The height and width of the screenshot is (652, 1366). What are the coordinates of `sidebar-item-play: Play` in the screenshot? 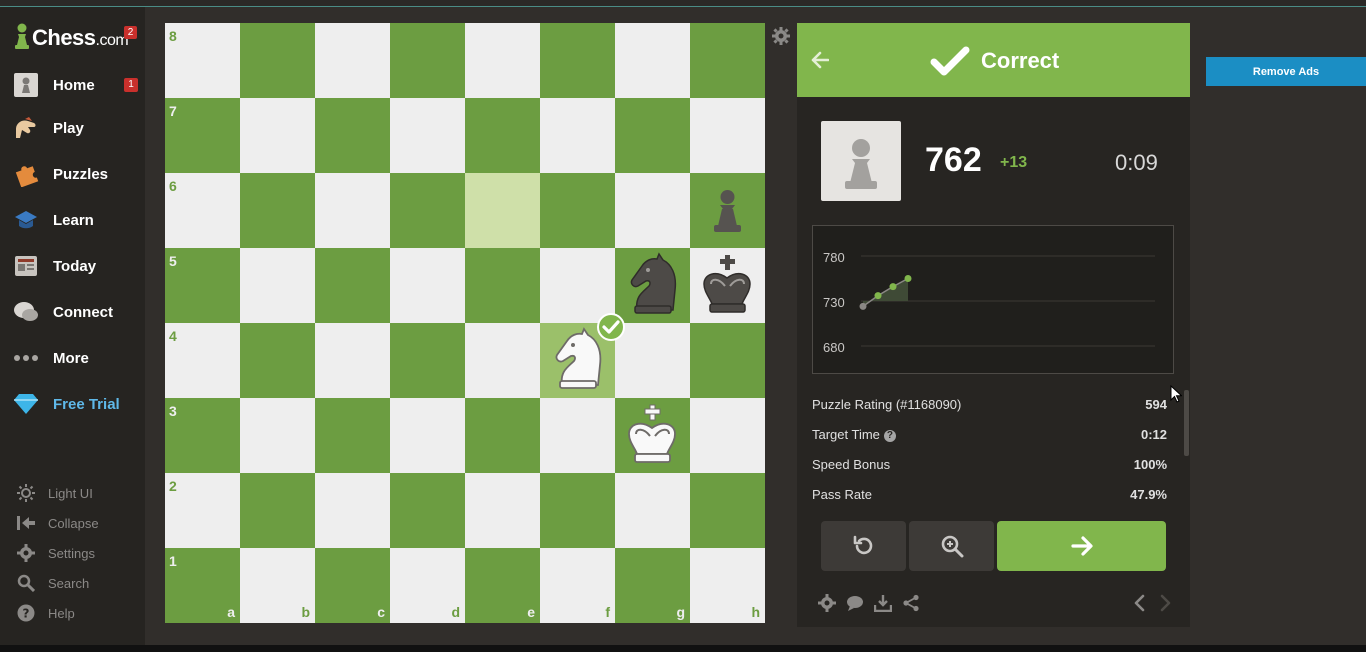 It's located at (72, 128).